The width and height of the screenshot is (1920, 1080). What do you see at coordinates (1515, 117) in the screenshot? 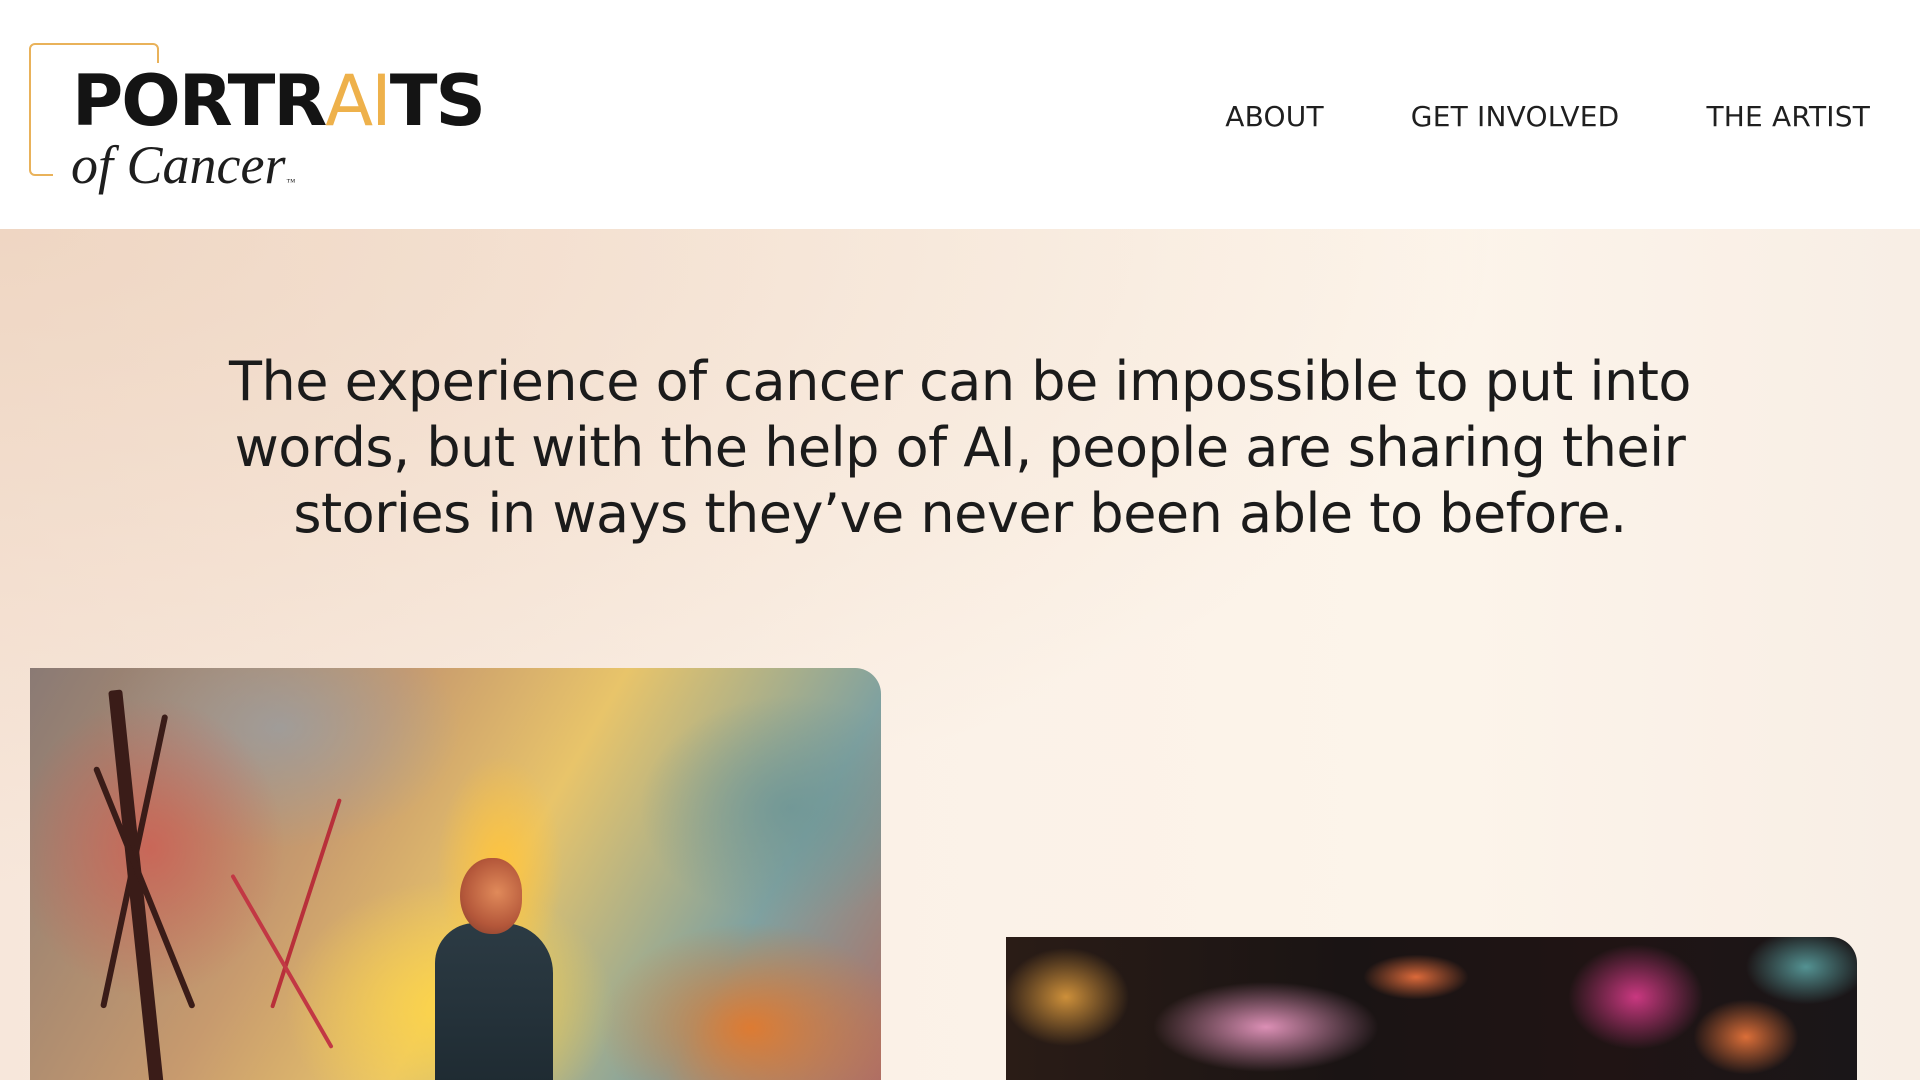
I see `nav-link-get-involved: GET INVOLVED` at bounding box center [1515, 117].